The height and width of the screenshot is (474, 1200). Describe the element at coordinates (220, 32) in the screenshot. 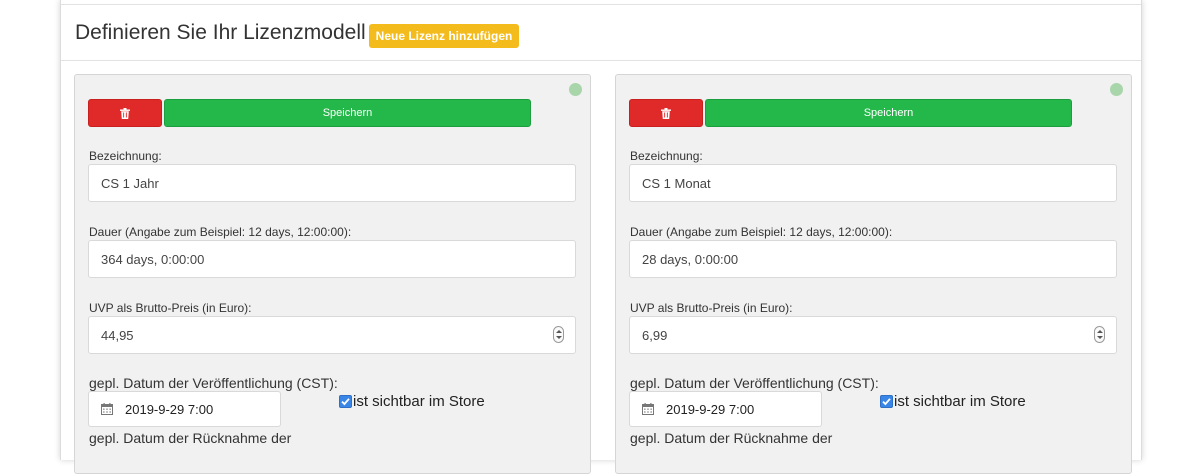

I see `page-title: Definieren Sie Ihr Lizenzmodell` at that location.